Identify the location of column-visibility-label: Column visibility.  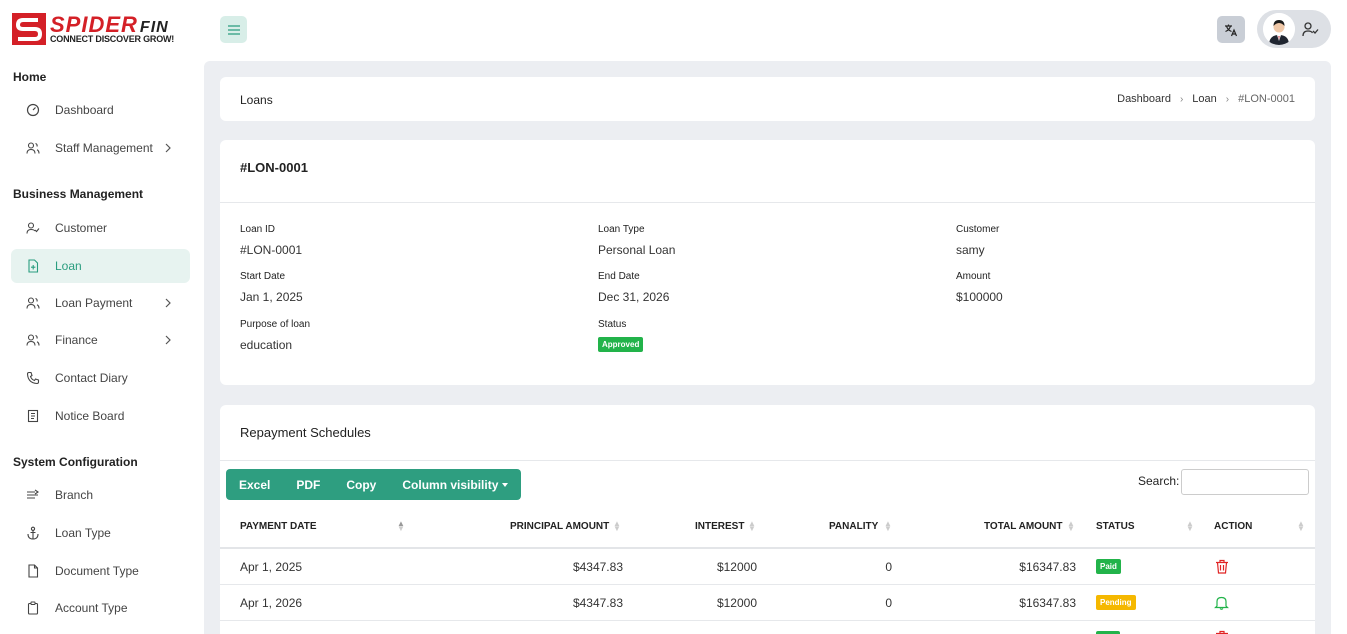
(450, 484).